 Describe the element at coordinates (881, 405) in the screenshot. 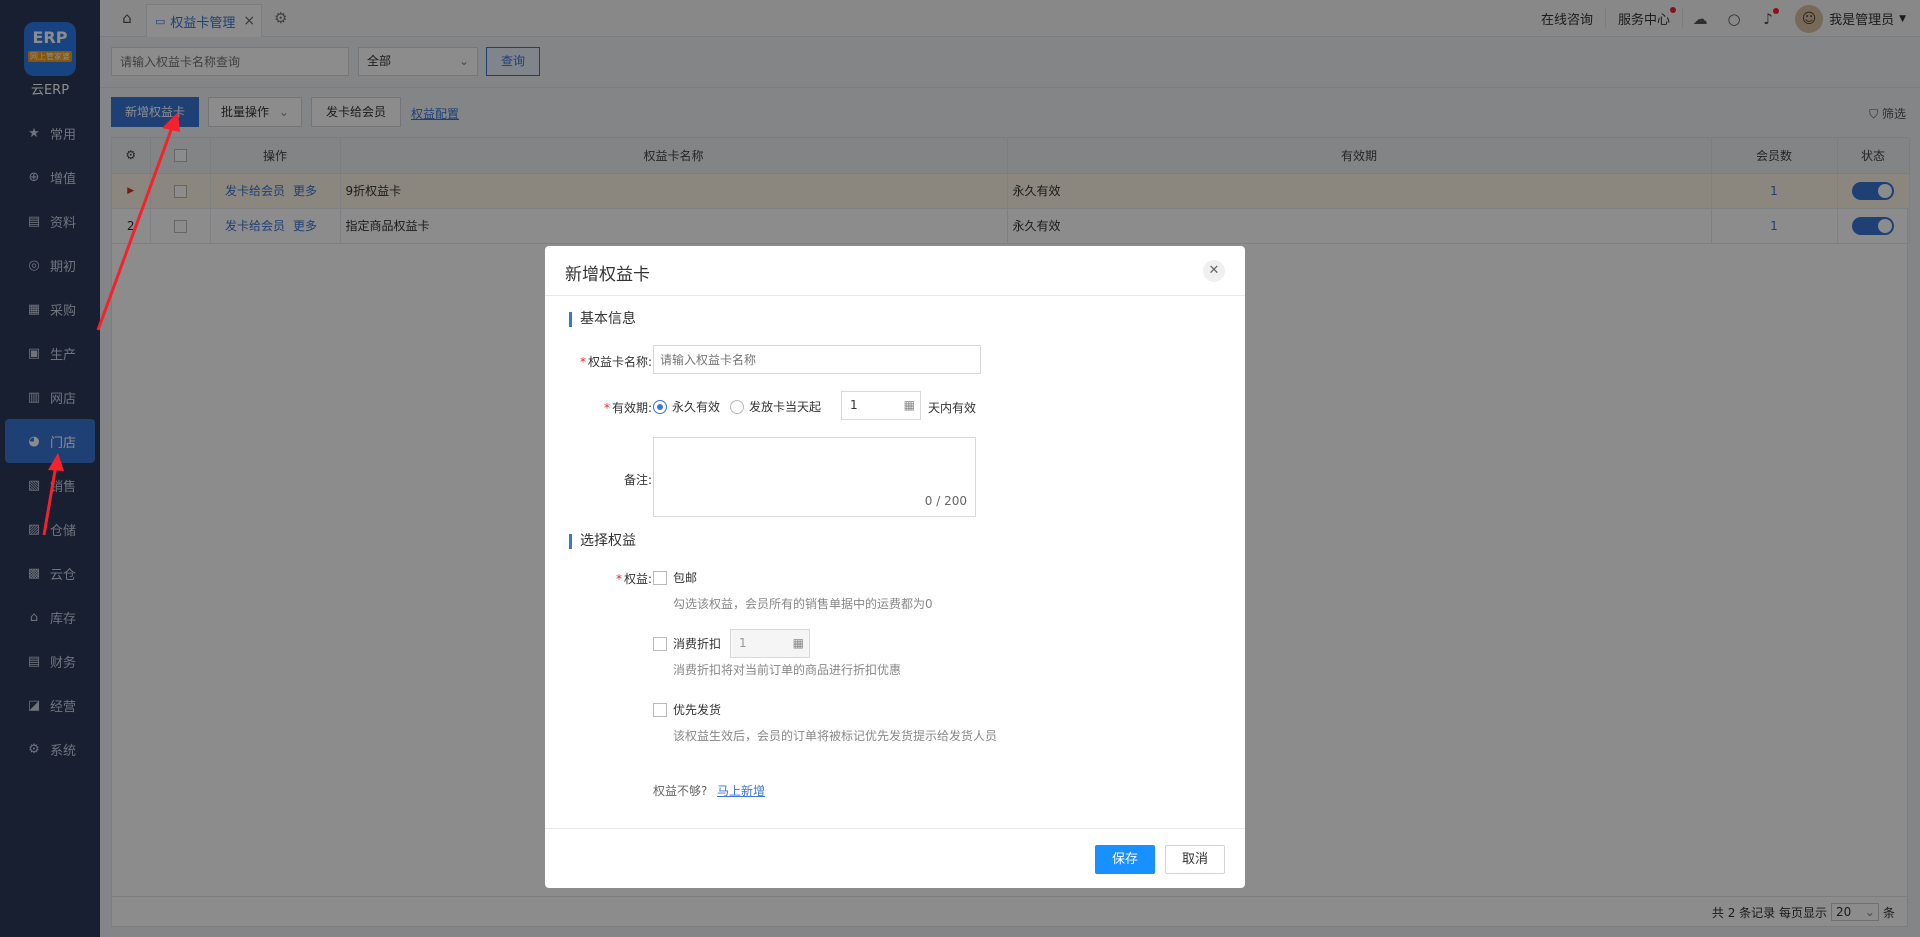

I see `valid-days-input: 1 ▦` at that location.